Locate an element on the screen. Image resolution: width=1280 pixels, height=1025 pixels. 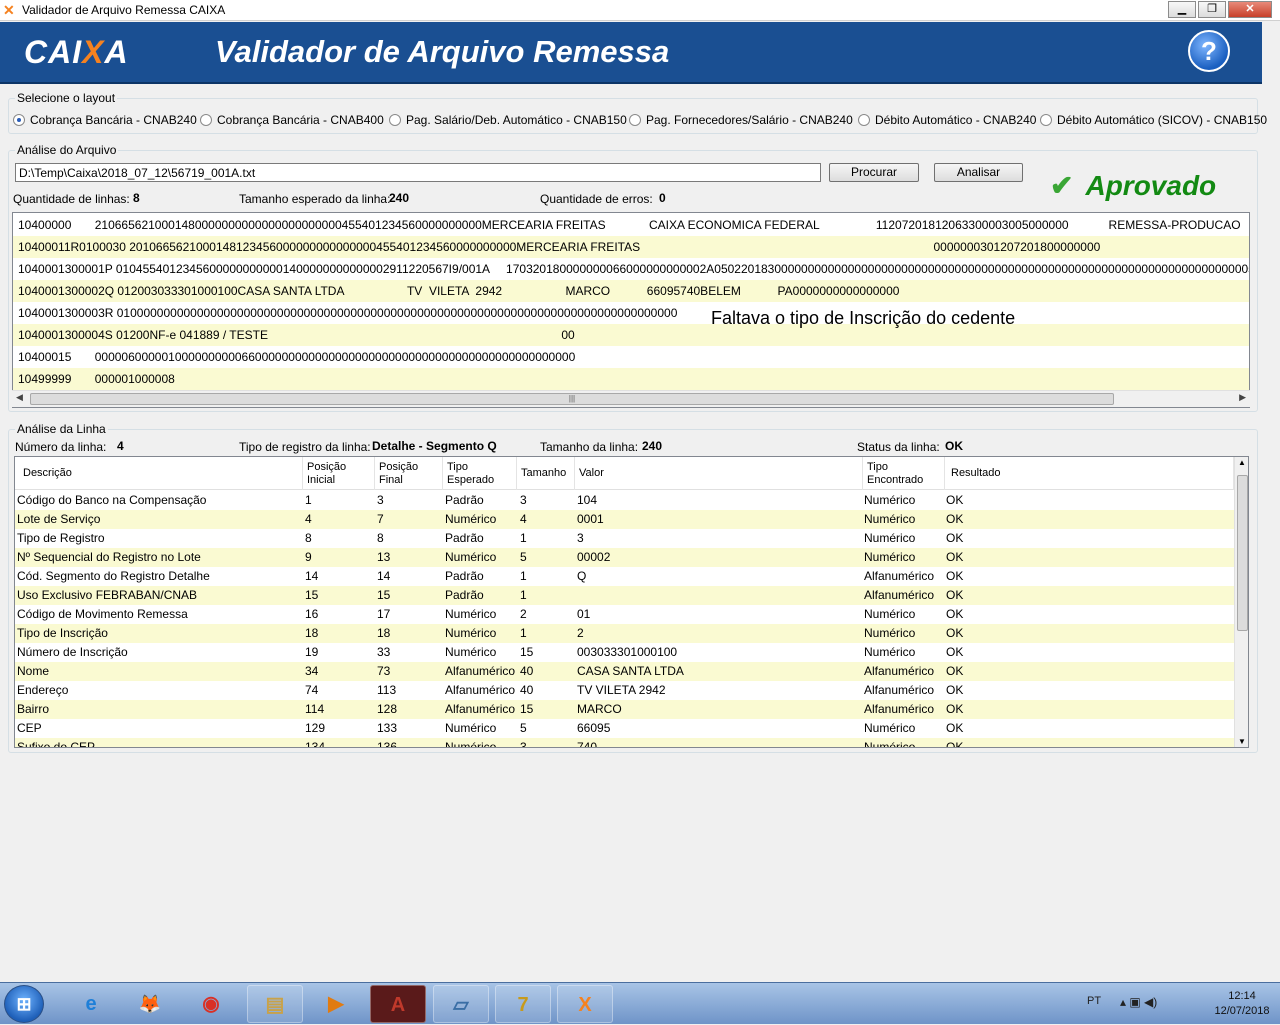
scroll-left-icon: ◀ is located at coordinates (19, 397).